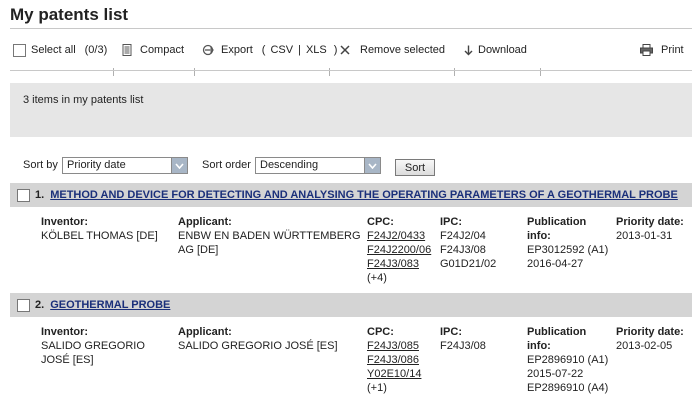  Describe the element at coordinates (468, 264) in the screenshot. I see `ipc-value: G01D21/02` at that location.